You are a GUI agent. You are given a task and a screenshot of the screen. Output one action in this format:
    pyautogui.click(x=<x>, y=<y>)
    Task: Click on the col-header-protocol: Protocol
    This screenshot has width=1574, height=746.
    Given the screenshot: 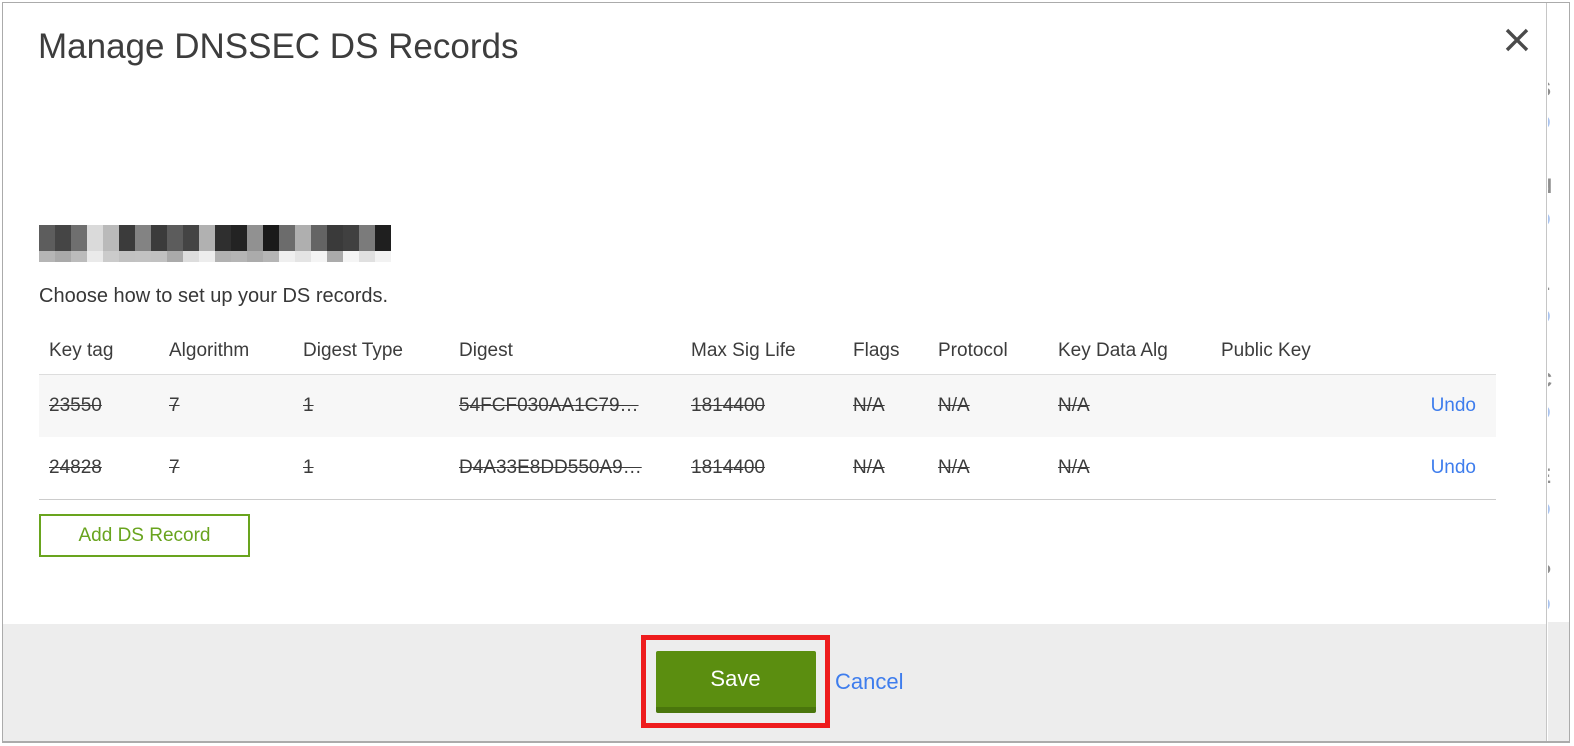 What is the action you would take?
    pyautogui.click(x=973, y=350)
    